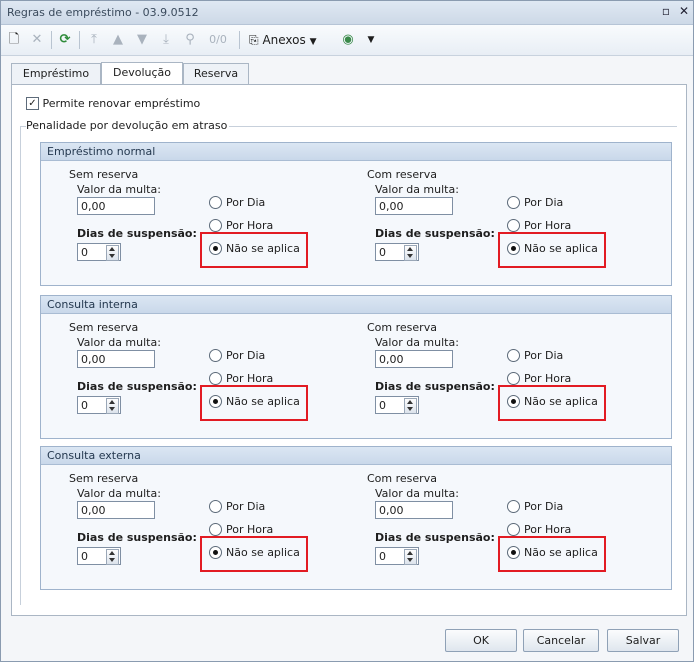 This screenshot has height=662, width=694. Describe the element at coordinates (14, 40) in the screenshot. I see `new-document-icon: 🗋` at that location.